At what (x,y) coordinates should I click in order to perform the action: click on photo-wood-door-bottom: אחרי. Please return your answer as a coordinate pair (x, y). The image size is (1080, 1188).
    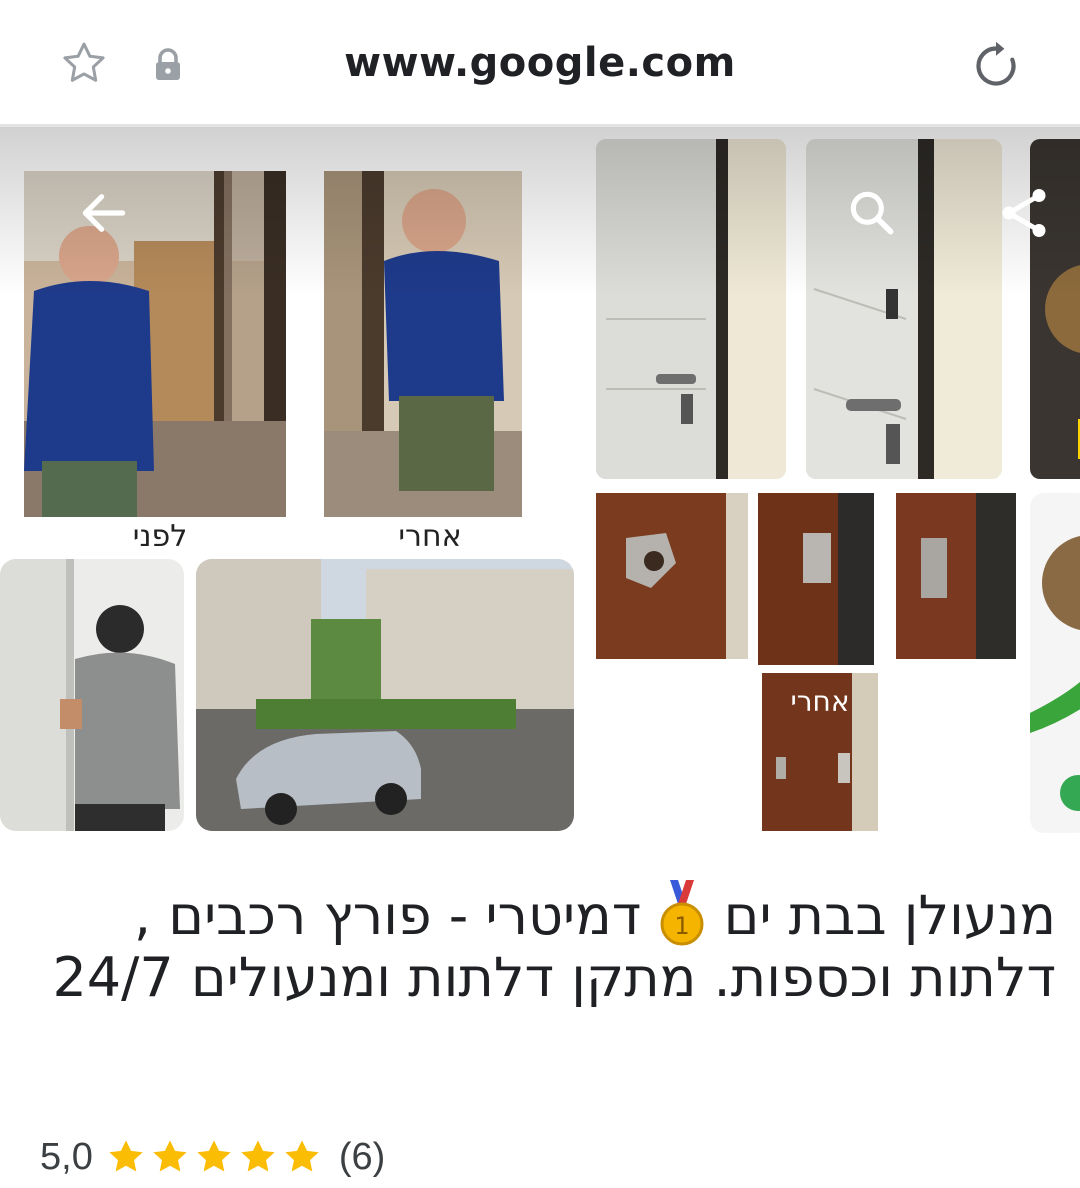
    Looking at the image, I should click on (820, 752).